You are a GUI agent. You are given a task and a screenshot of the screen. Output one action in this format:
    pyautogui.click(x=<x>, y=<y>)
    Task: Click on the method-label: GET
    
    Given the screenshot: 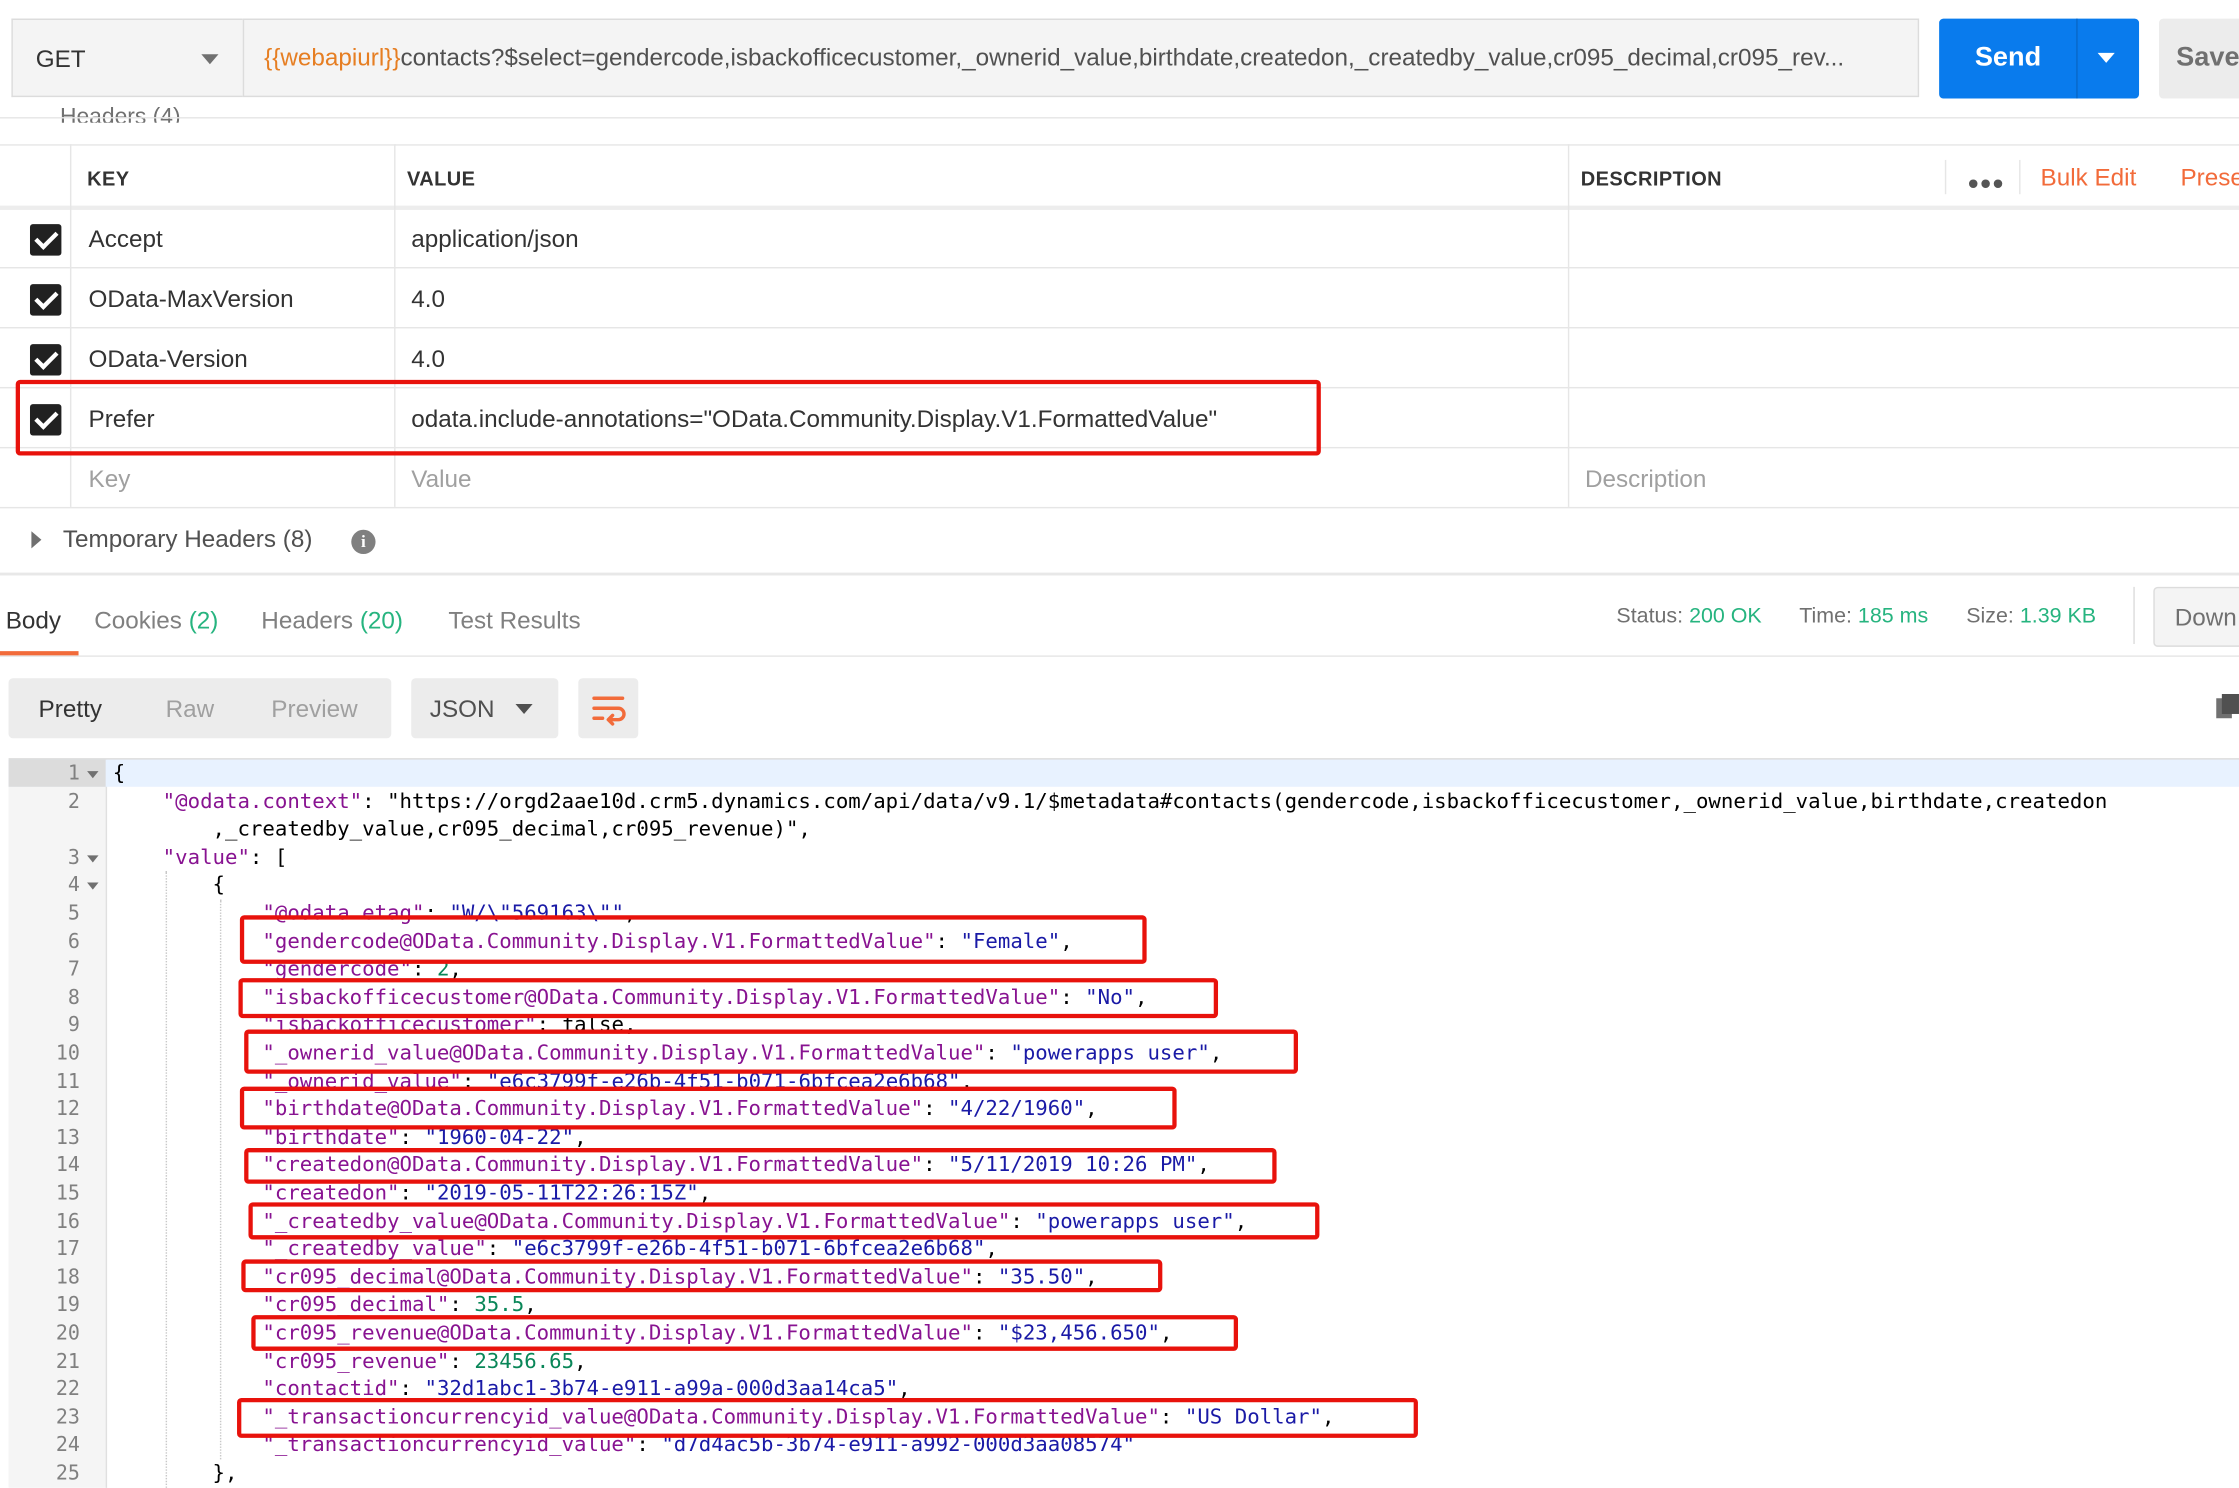 What is the action you would take?
    pyautogui.click(x=60, y=59)
    